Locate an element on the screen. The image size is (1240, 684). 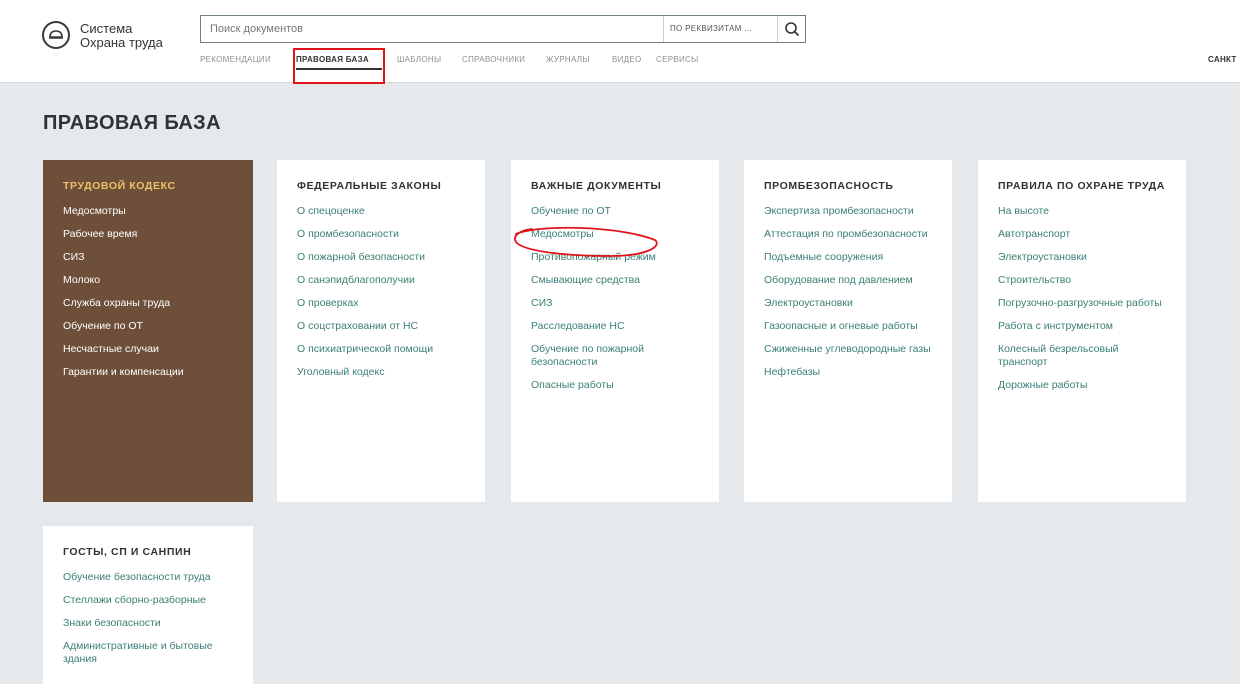
card-title: ТРУДОВОЙ КОДЕКС is located at coordinates (149, 186).